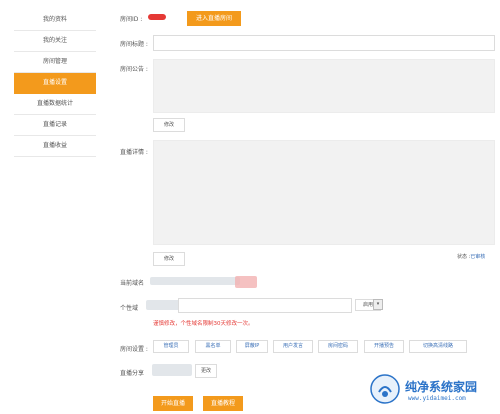 The height and width of the screenshot is (414, 500). Describe the element at coordinates (441, 387) in the screenshot. I see `watermark-title: 纯净系统家园` at that location.